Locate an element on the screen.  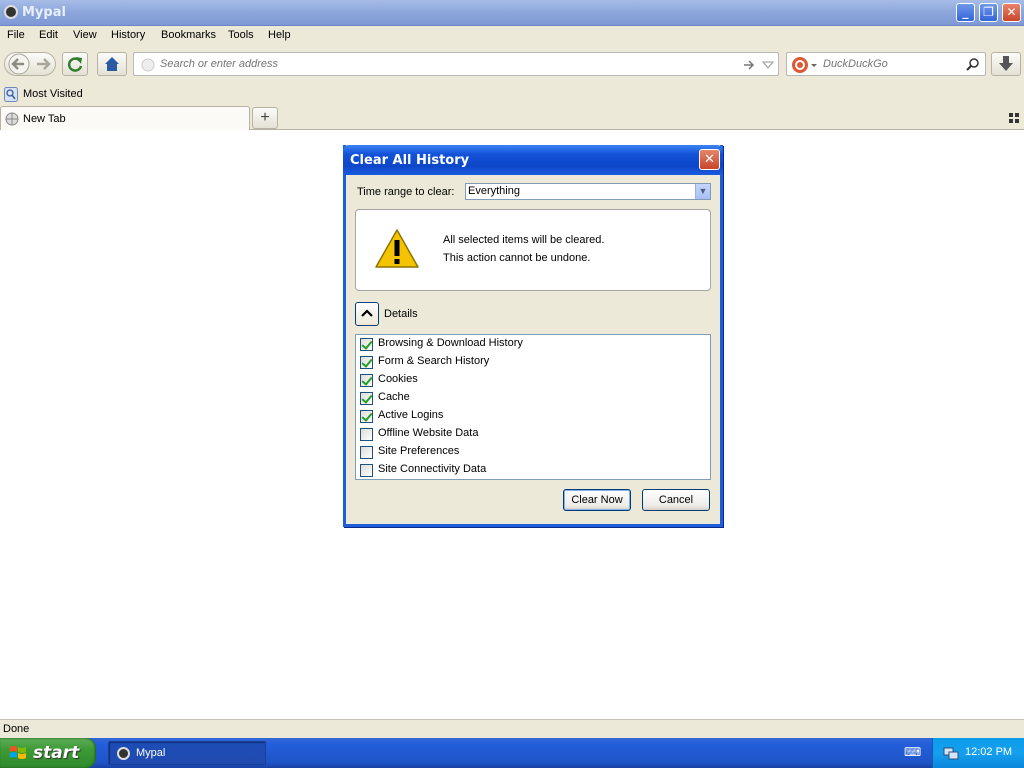
windows-flag-icon is located at coordinates (18, 752).